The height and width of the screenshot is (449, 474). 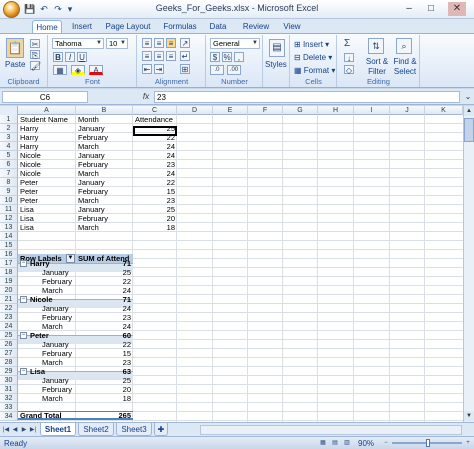 What do you see at coordinates (234, 70) in the screenshot?
I see `decrease-decimal-button: .00` at bounding box center [234, 70].